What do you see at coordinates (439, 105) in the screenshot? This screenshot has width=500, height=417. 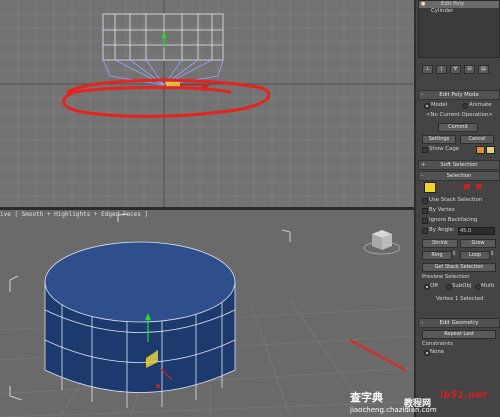 I see `model-label: Model` at bounding box center [439, 105].